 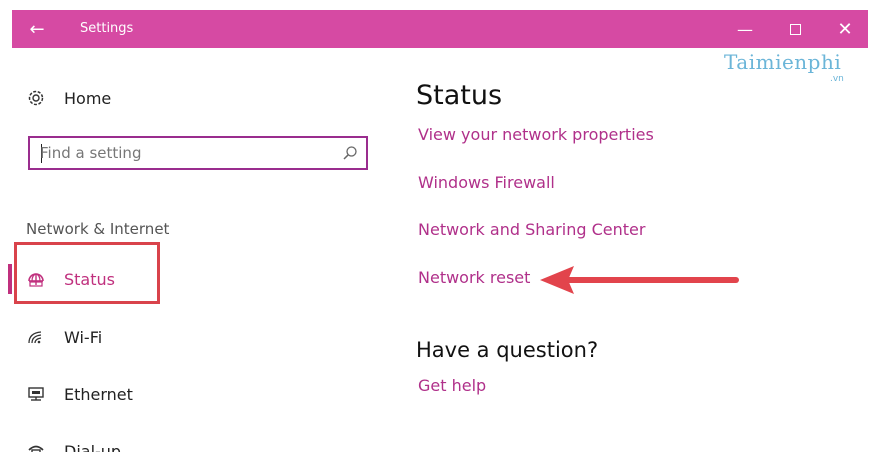 I want to click on minimize-button: —, so click(x=745, y=29).